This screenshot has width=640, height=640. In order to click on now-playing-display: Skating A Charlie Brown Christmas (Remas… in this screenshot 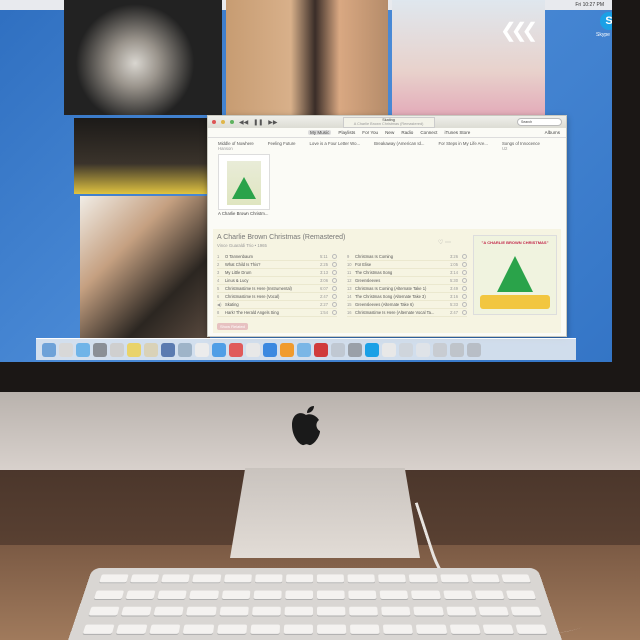, I will do `click(389, 122)`.